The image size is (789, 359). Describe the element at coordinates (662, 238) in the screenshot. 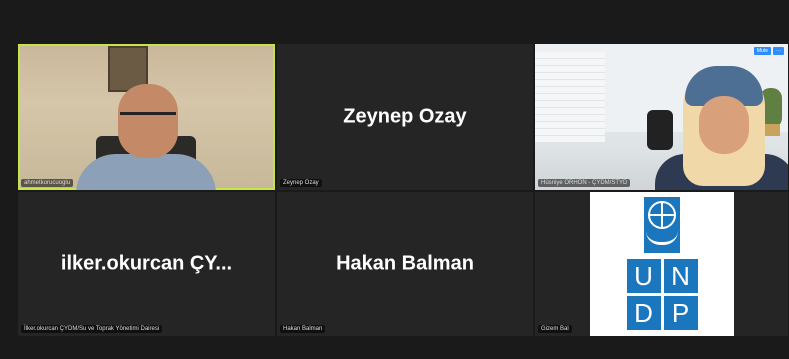

I see `wreath-icon` at that location.